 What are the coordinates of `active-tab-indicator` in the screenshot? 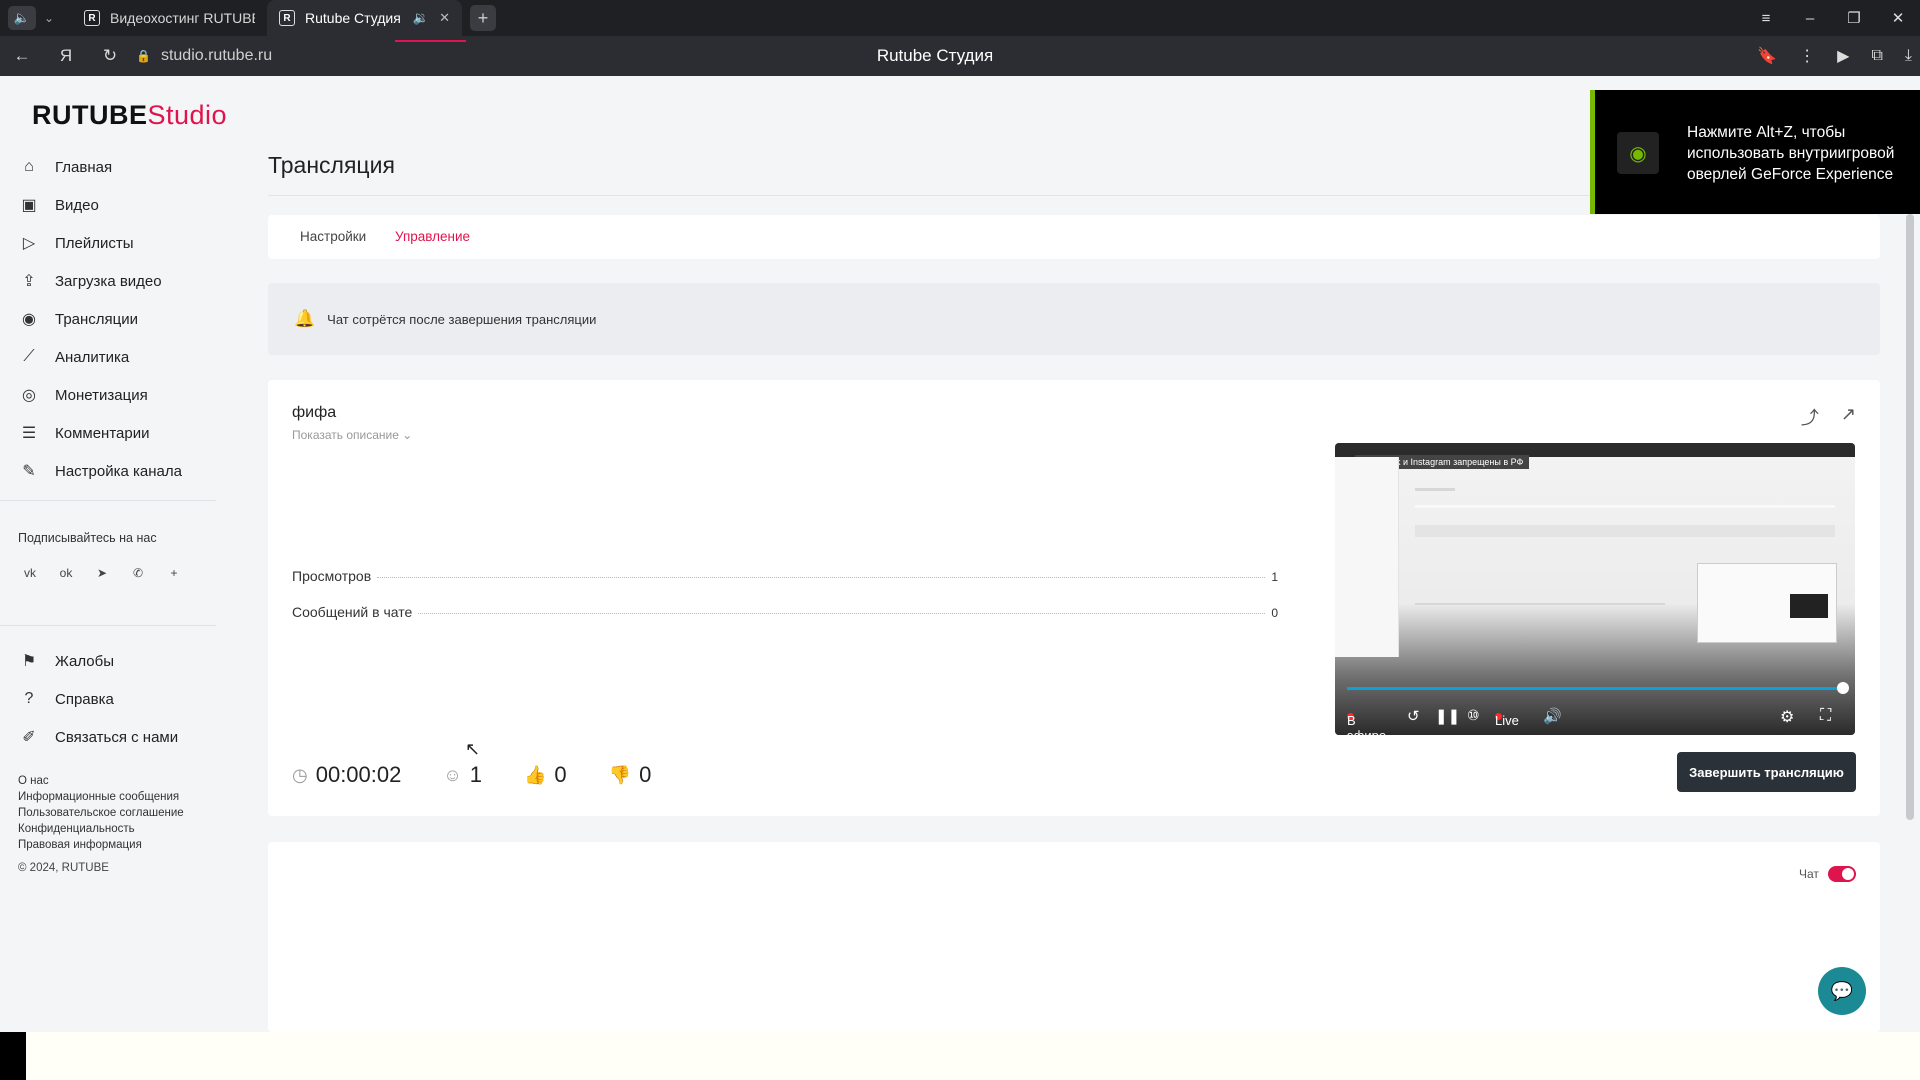 It's located at (430, 41).